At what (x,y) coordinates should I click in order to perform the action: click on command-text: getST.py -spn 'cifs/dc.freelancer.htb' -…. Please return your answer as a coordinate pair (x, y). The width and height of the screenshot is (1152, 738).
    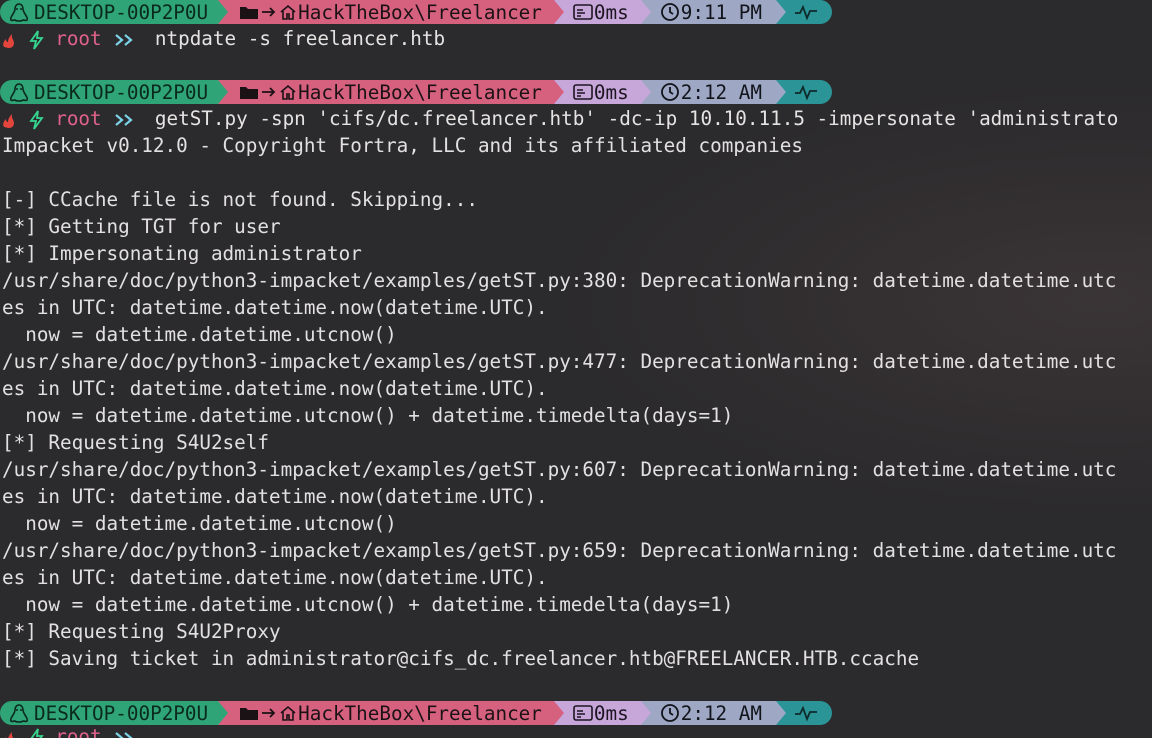
    Looking at the image, I should click on (636, 118).